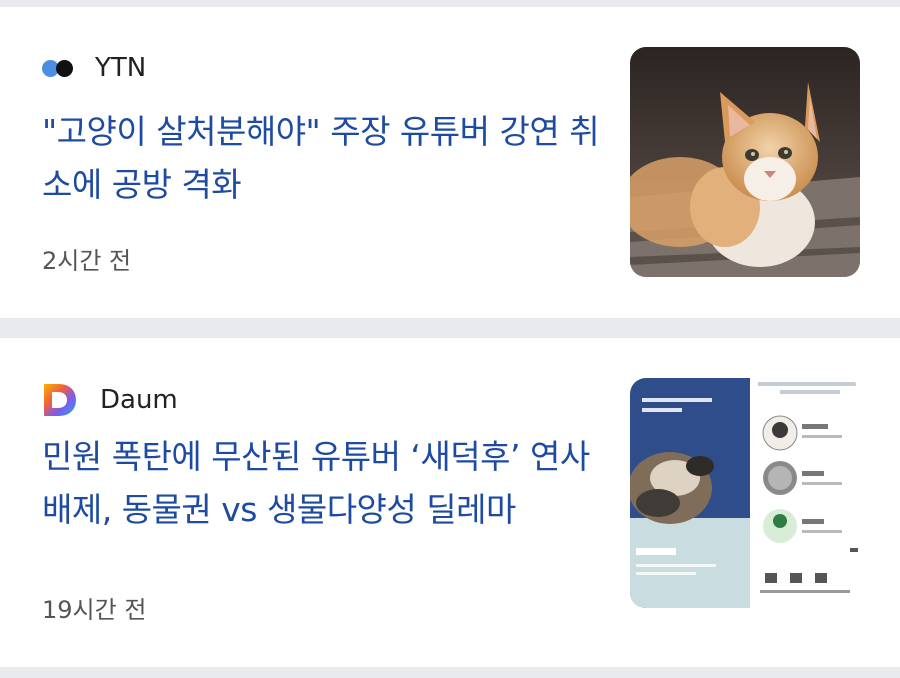 Image resolution: width=900 pixels, height=678 pixels. What do you see at coordinates (60, 400) in the screenshot?
I see `daum-logo-icon` at bounding box center [60, 400].